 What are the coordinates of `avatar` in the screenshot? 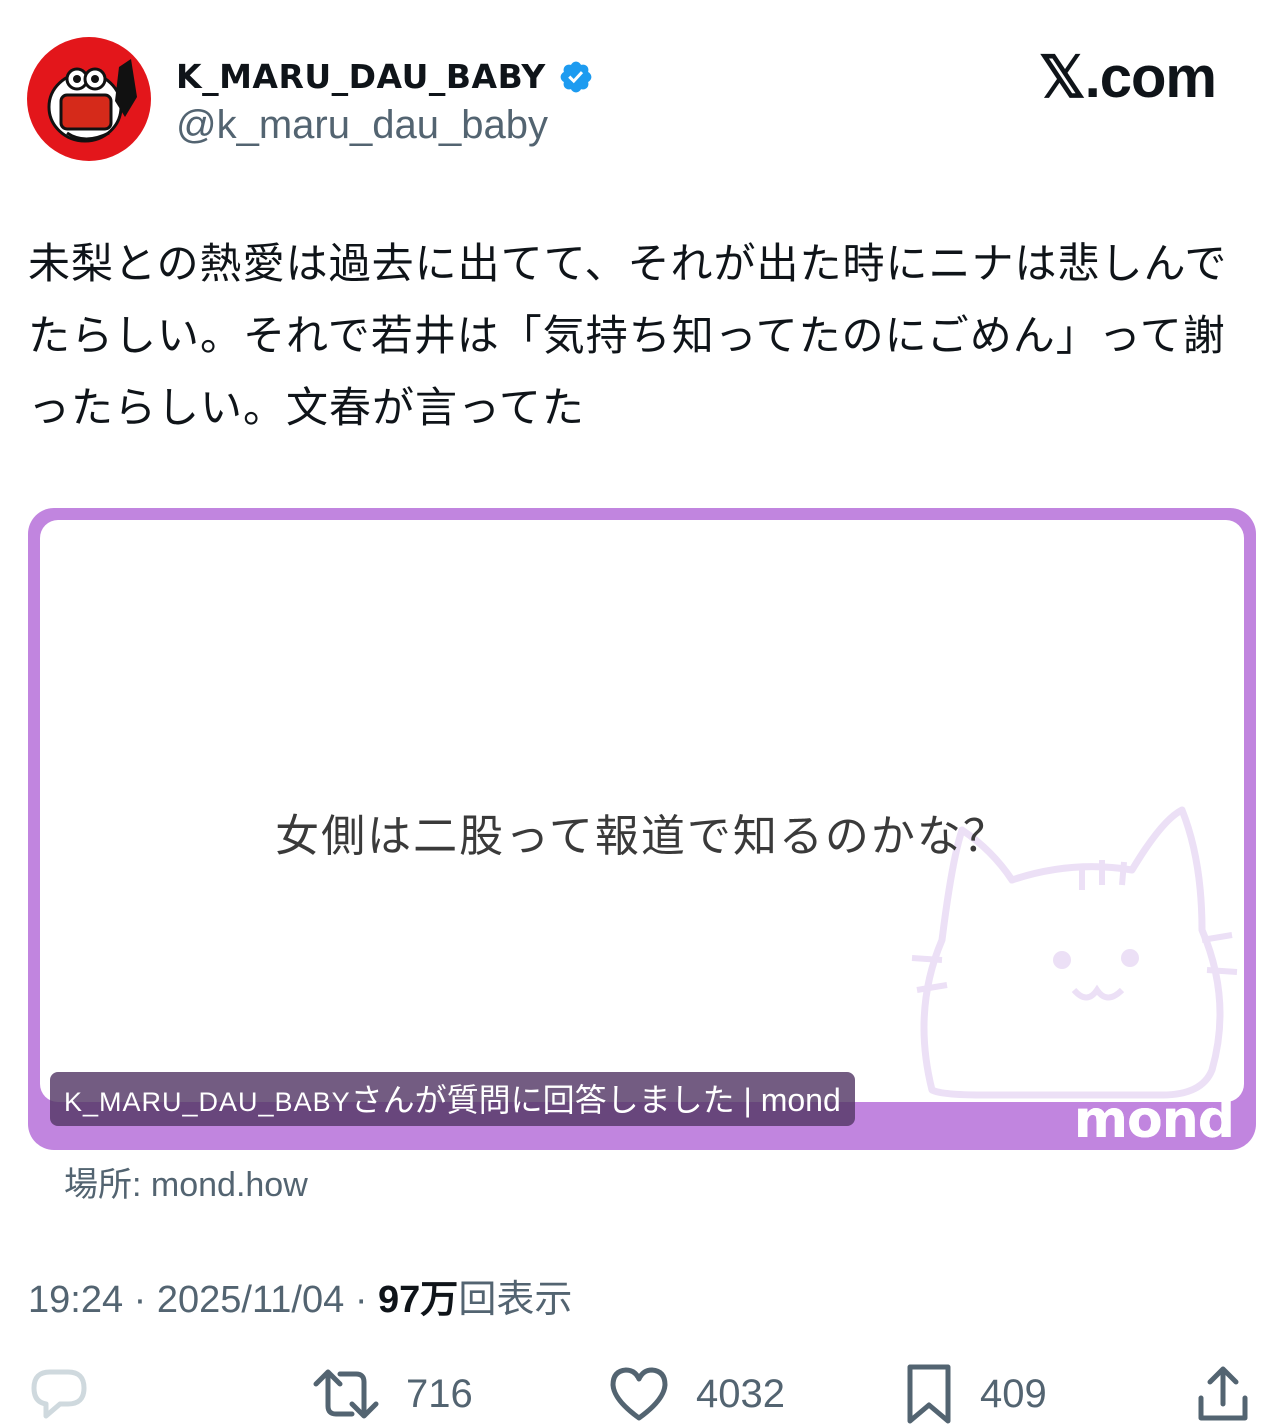 It's located at (89, 99).